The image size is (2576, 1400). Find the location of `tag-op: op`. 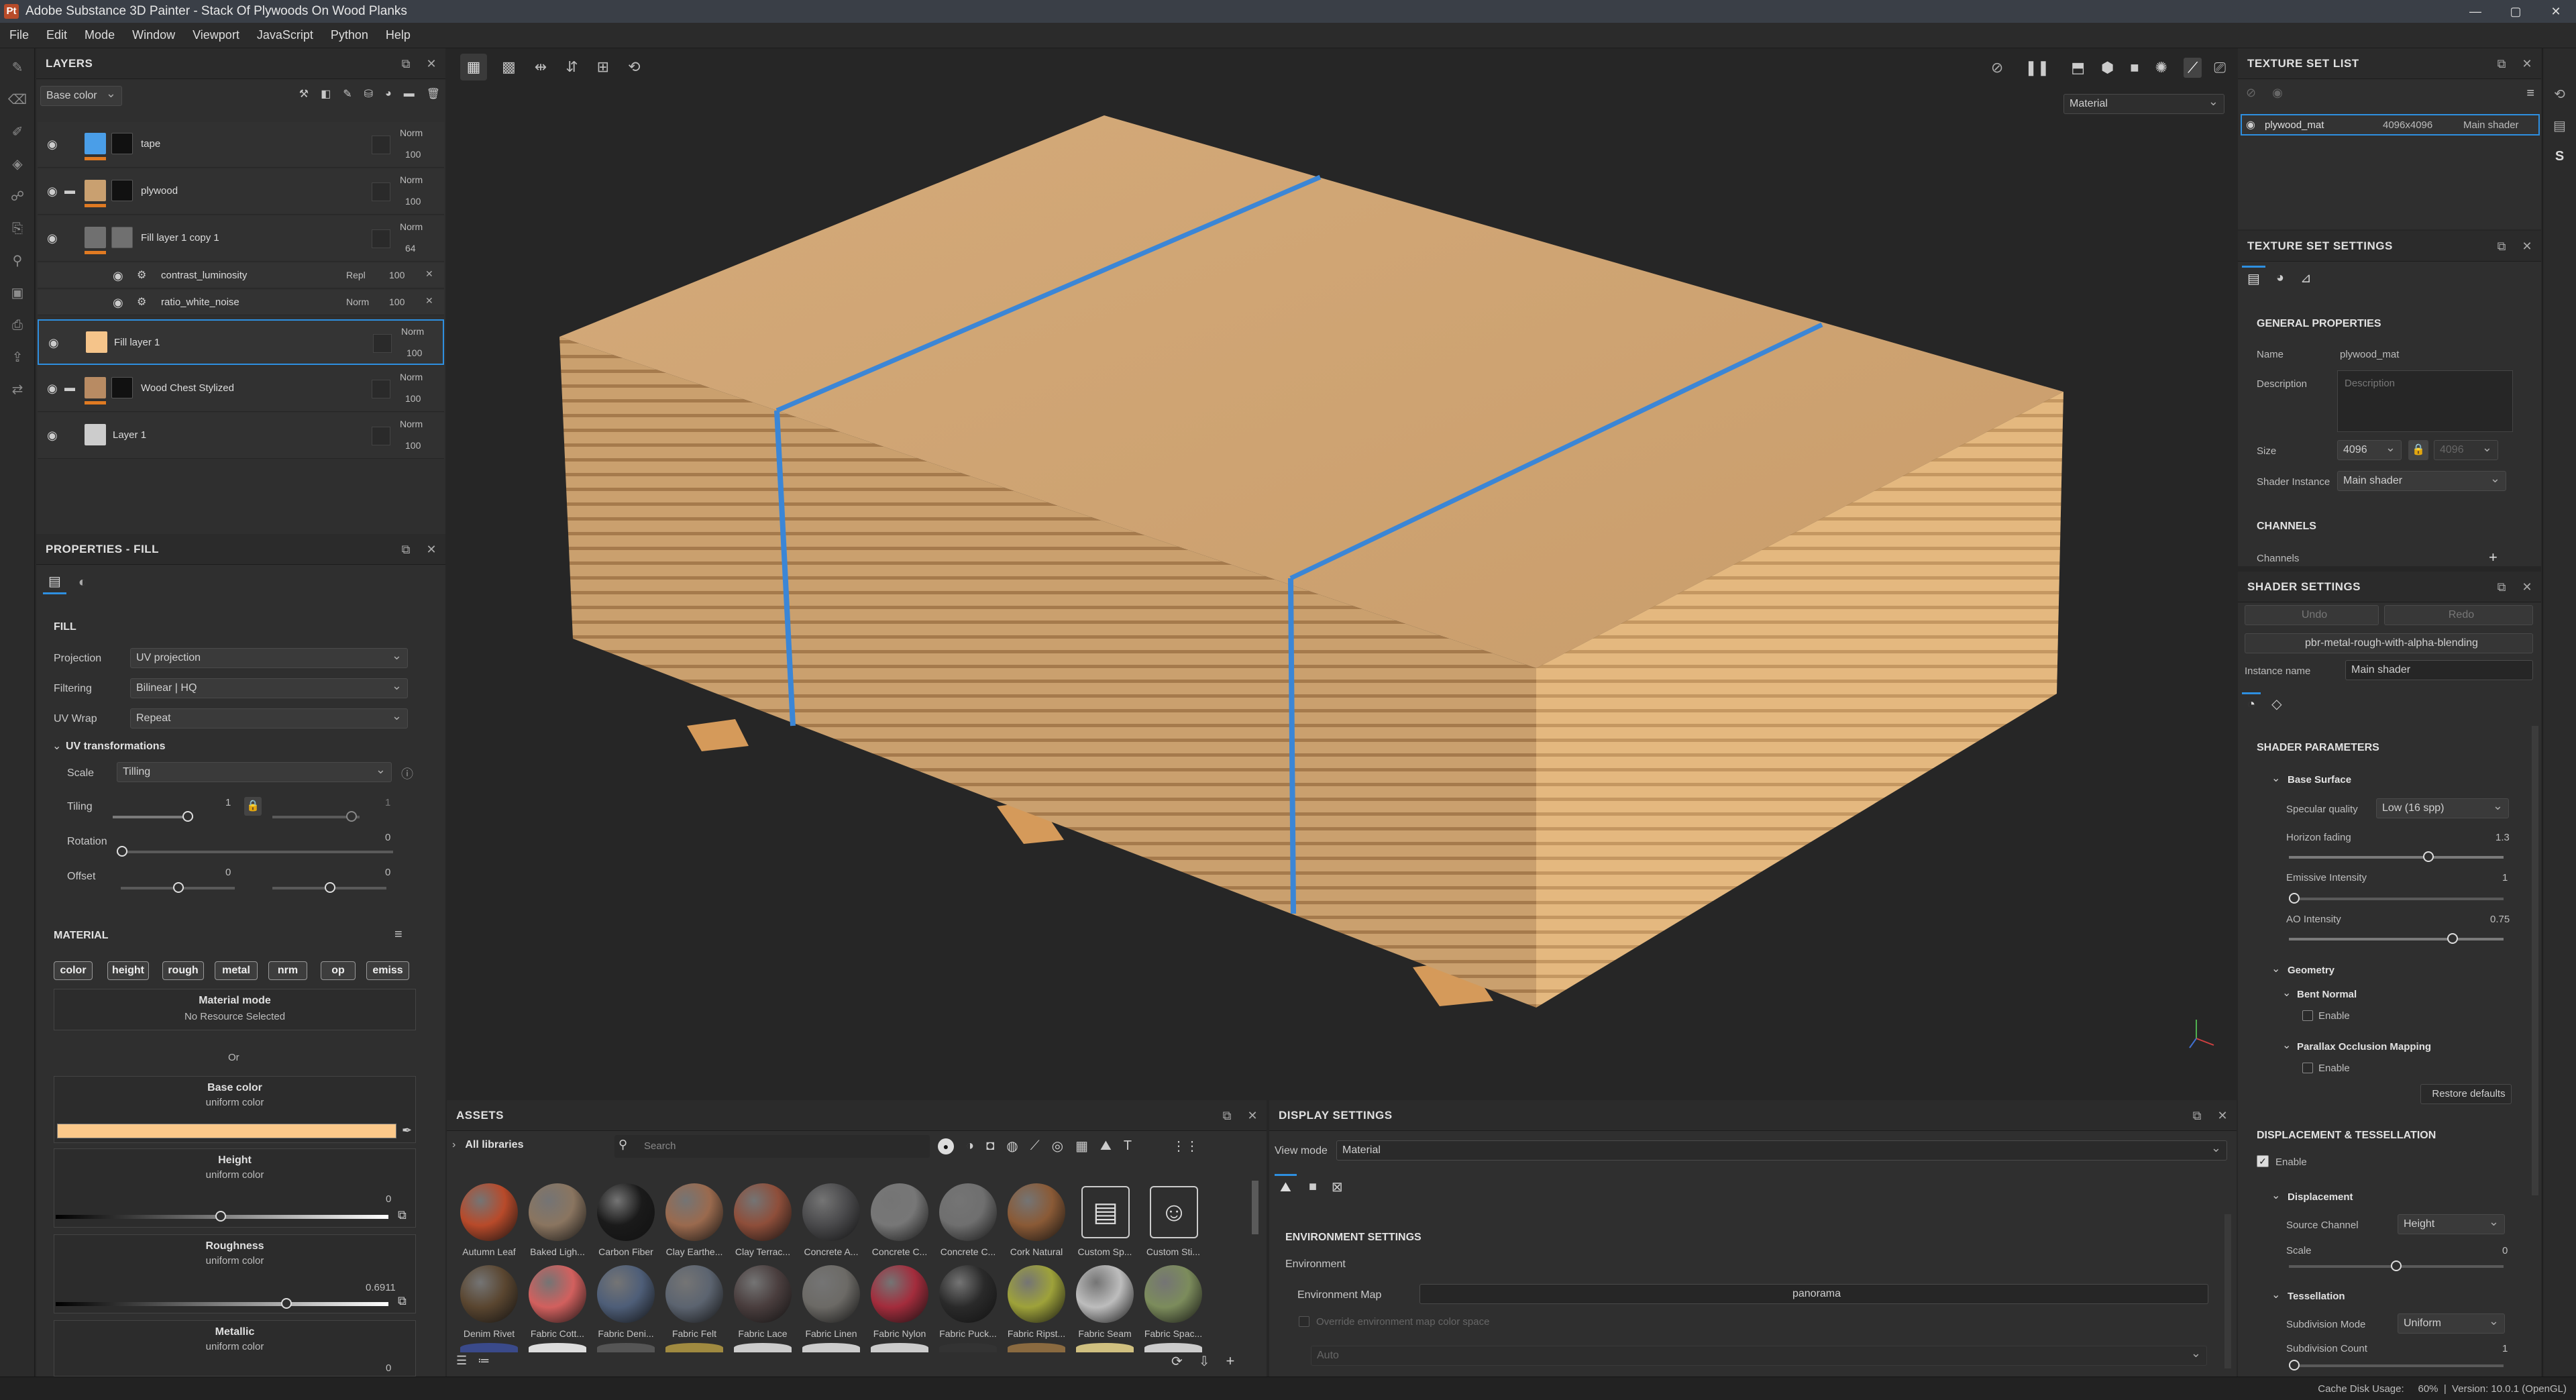

tag-op: op is located at coordinates (338, 970).